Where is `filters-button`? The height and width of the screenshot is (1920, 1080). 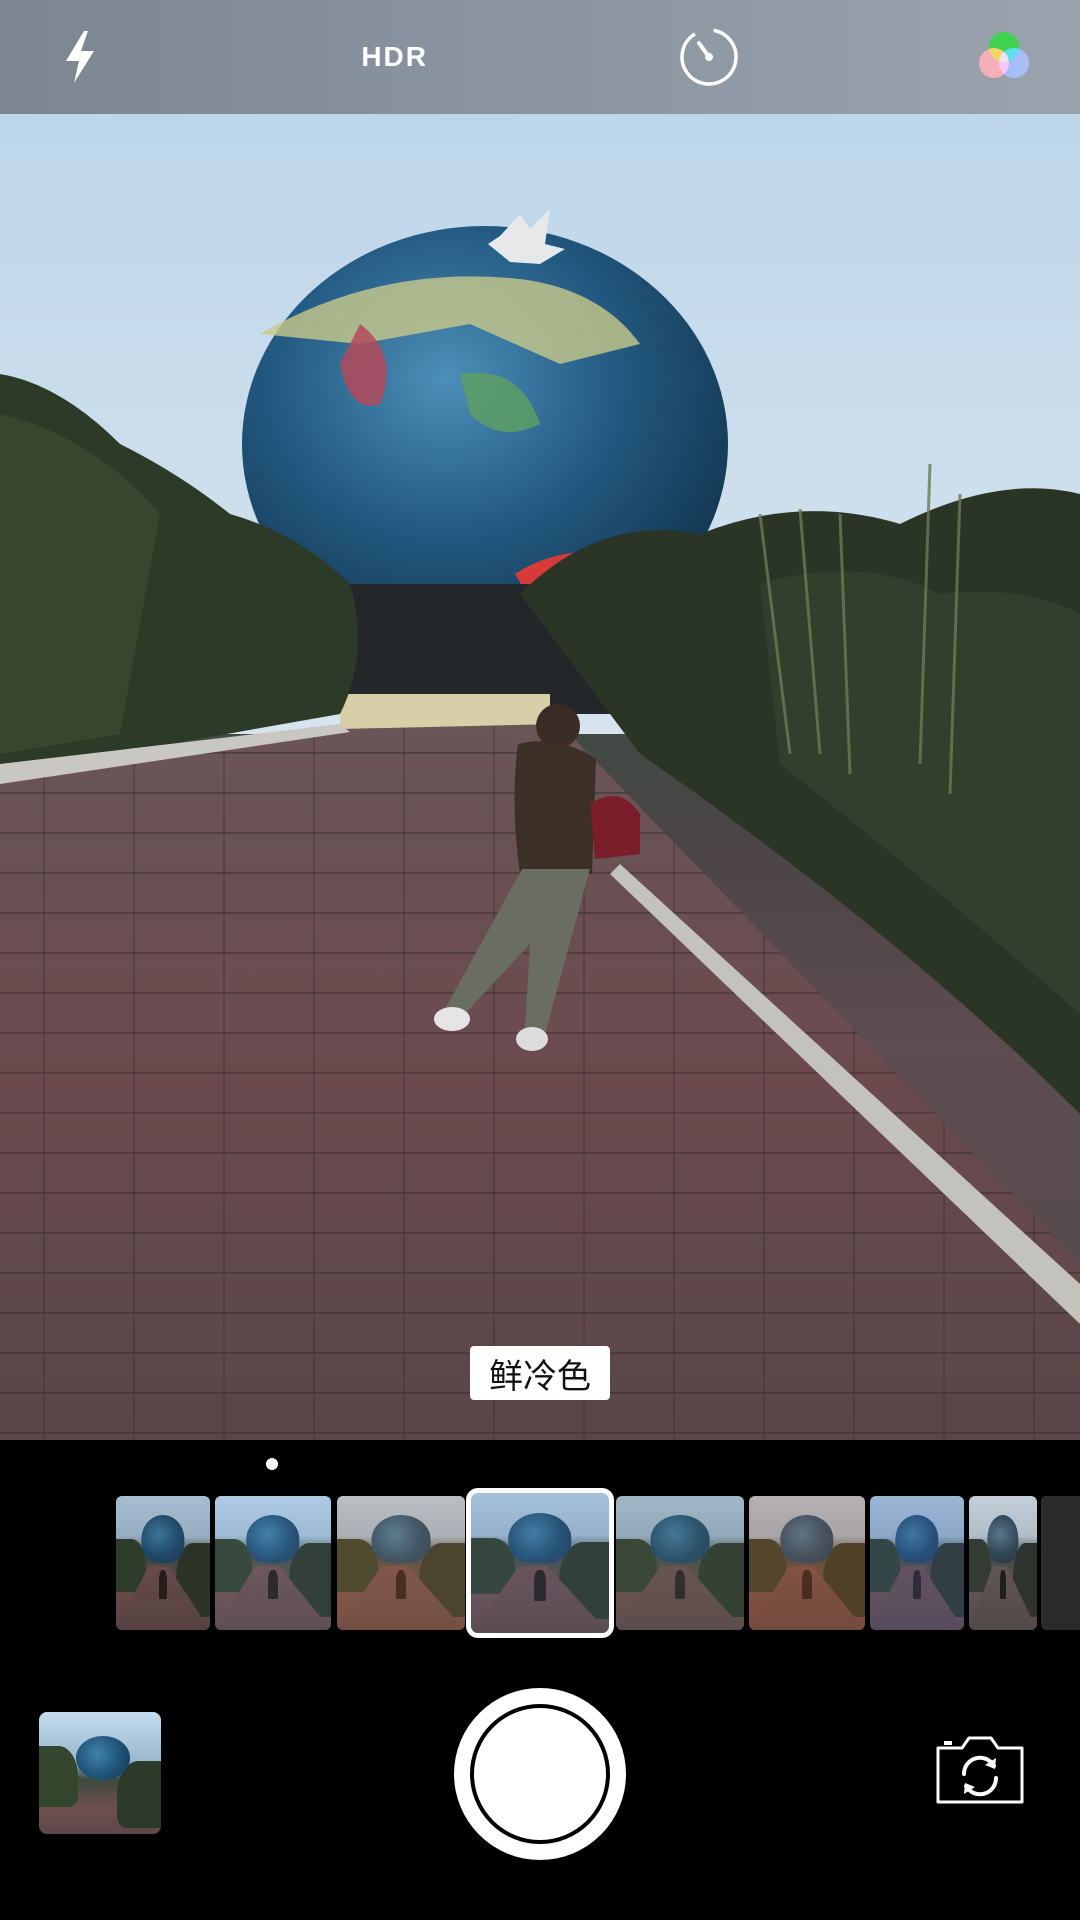
filters-button is located at coordinates (1004, 57).